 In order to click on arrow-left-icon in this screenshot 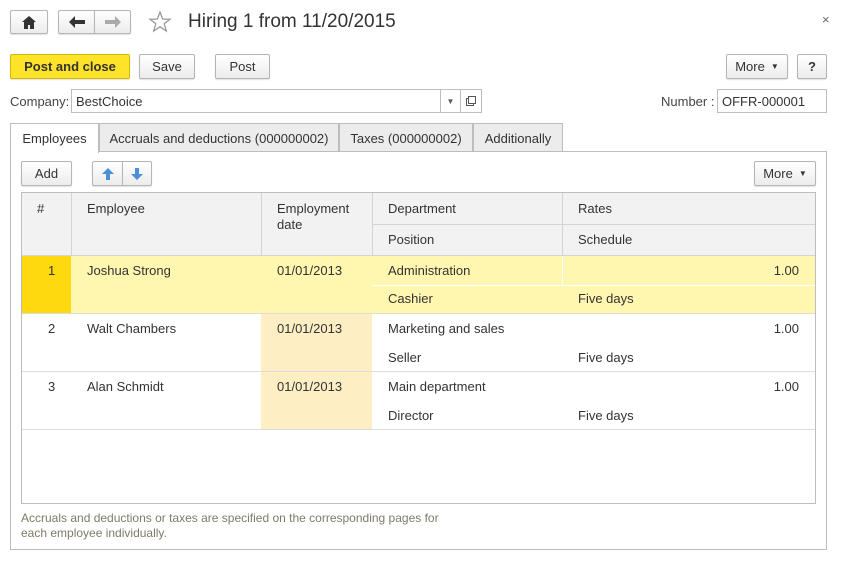, I will do `click(76, 22)`.